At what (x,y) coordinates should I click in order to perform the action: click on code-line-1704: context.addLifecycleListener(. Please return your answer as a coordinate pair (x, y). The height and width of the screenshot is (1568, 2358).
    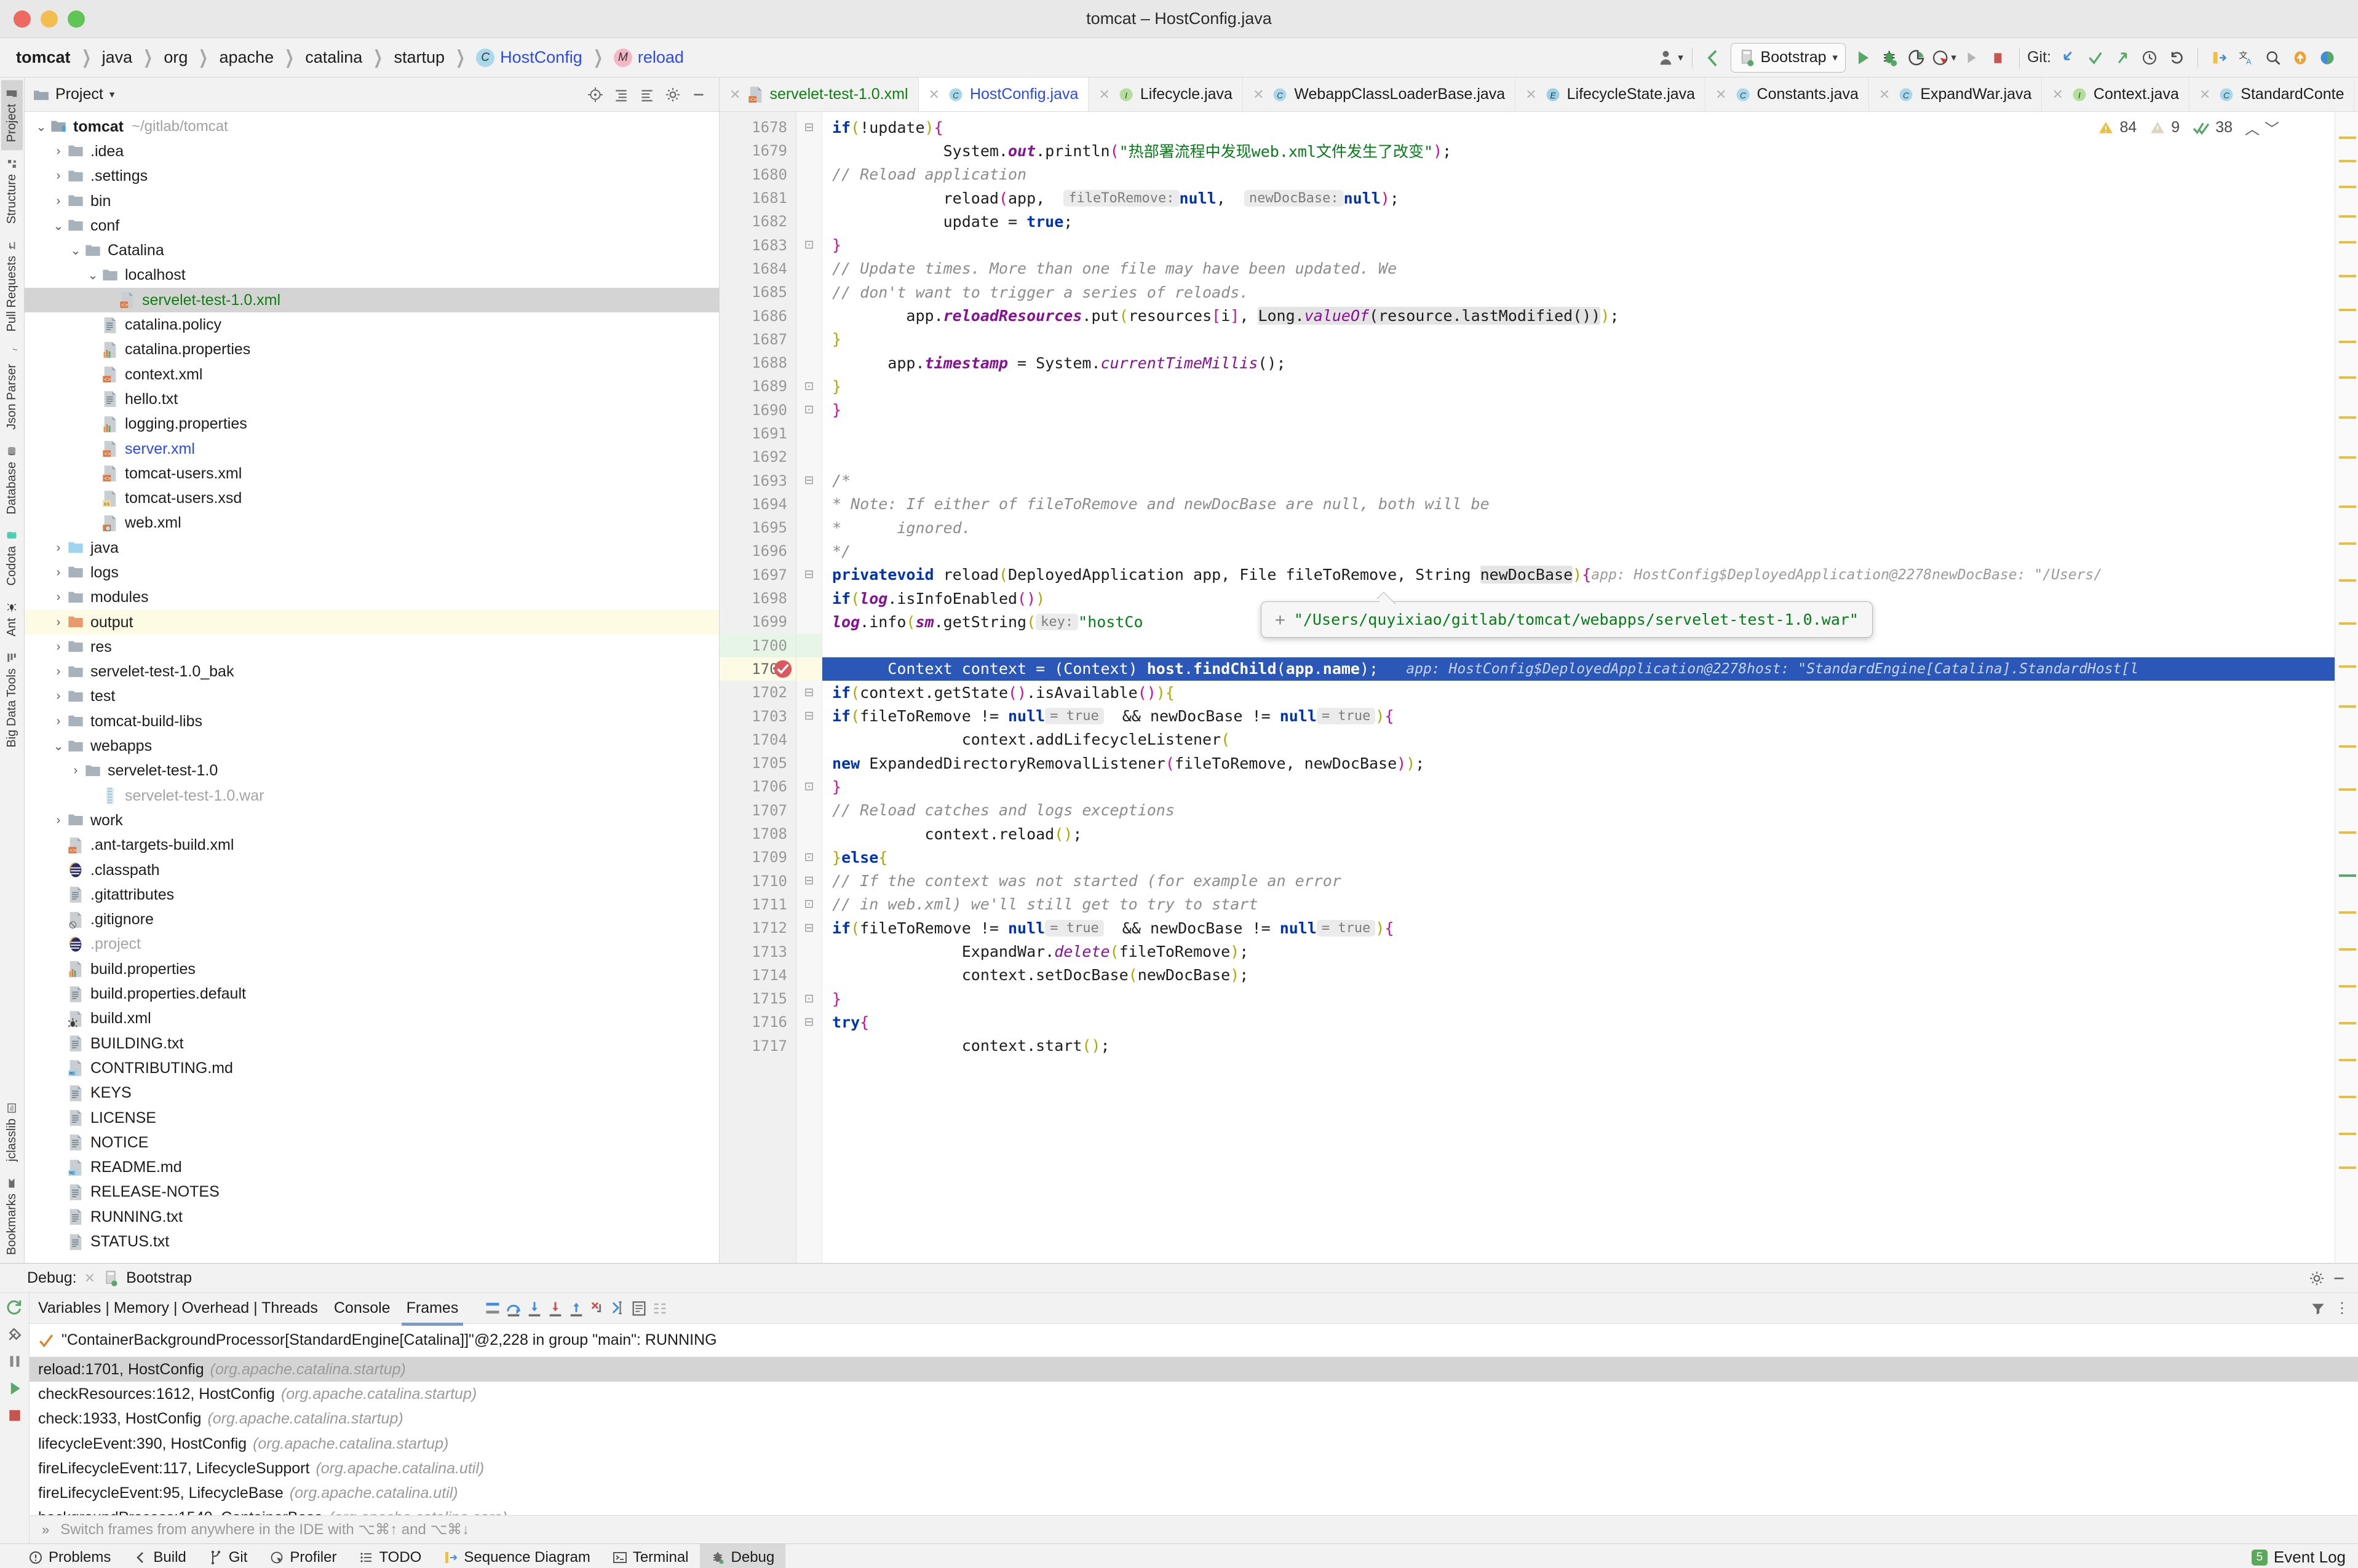
    Looking at the image, I should click on (1578, 739).